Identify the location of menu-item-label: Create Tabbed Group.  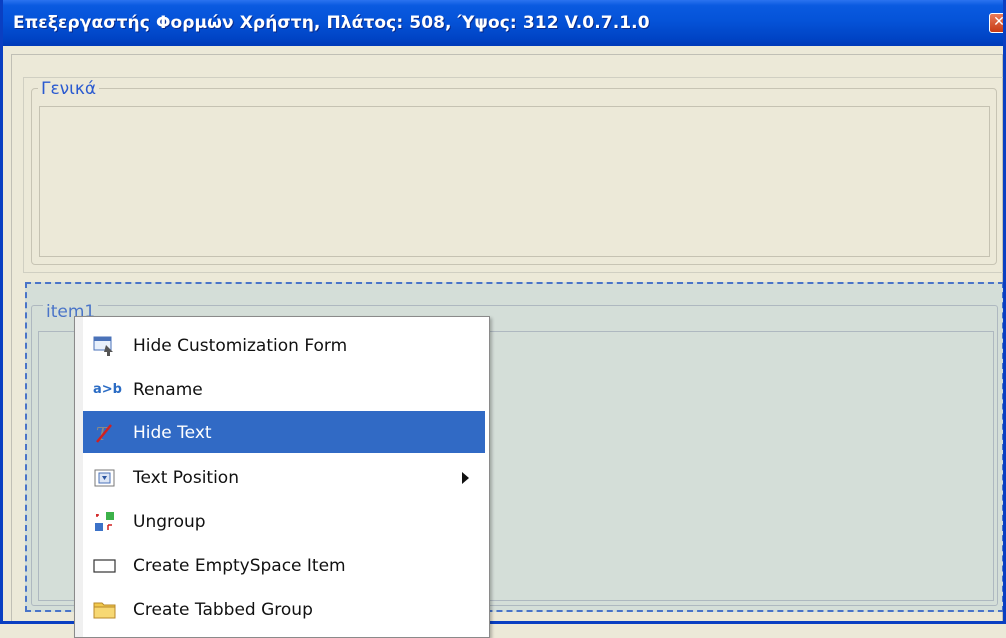
(223, 610).